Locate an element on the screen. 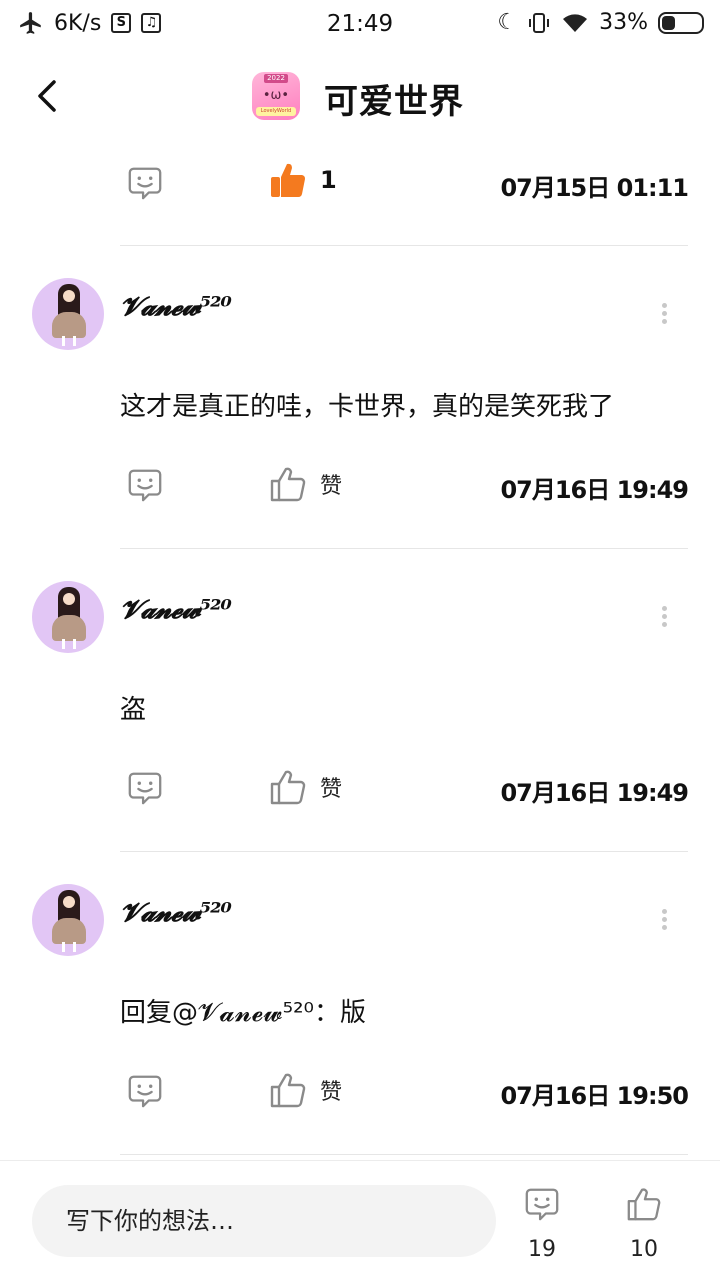  top-nav: 2022 •ω• LovelyWorld 可爱世界 is located at coordinates (360, 96).